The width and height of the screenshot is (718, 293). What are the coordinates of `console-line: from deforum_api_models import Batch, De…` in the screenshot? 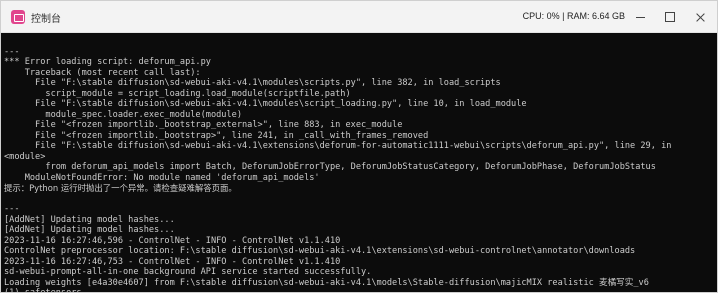 It's located at (330, 167).